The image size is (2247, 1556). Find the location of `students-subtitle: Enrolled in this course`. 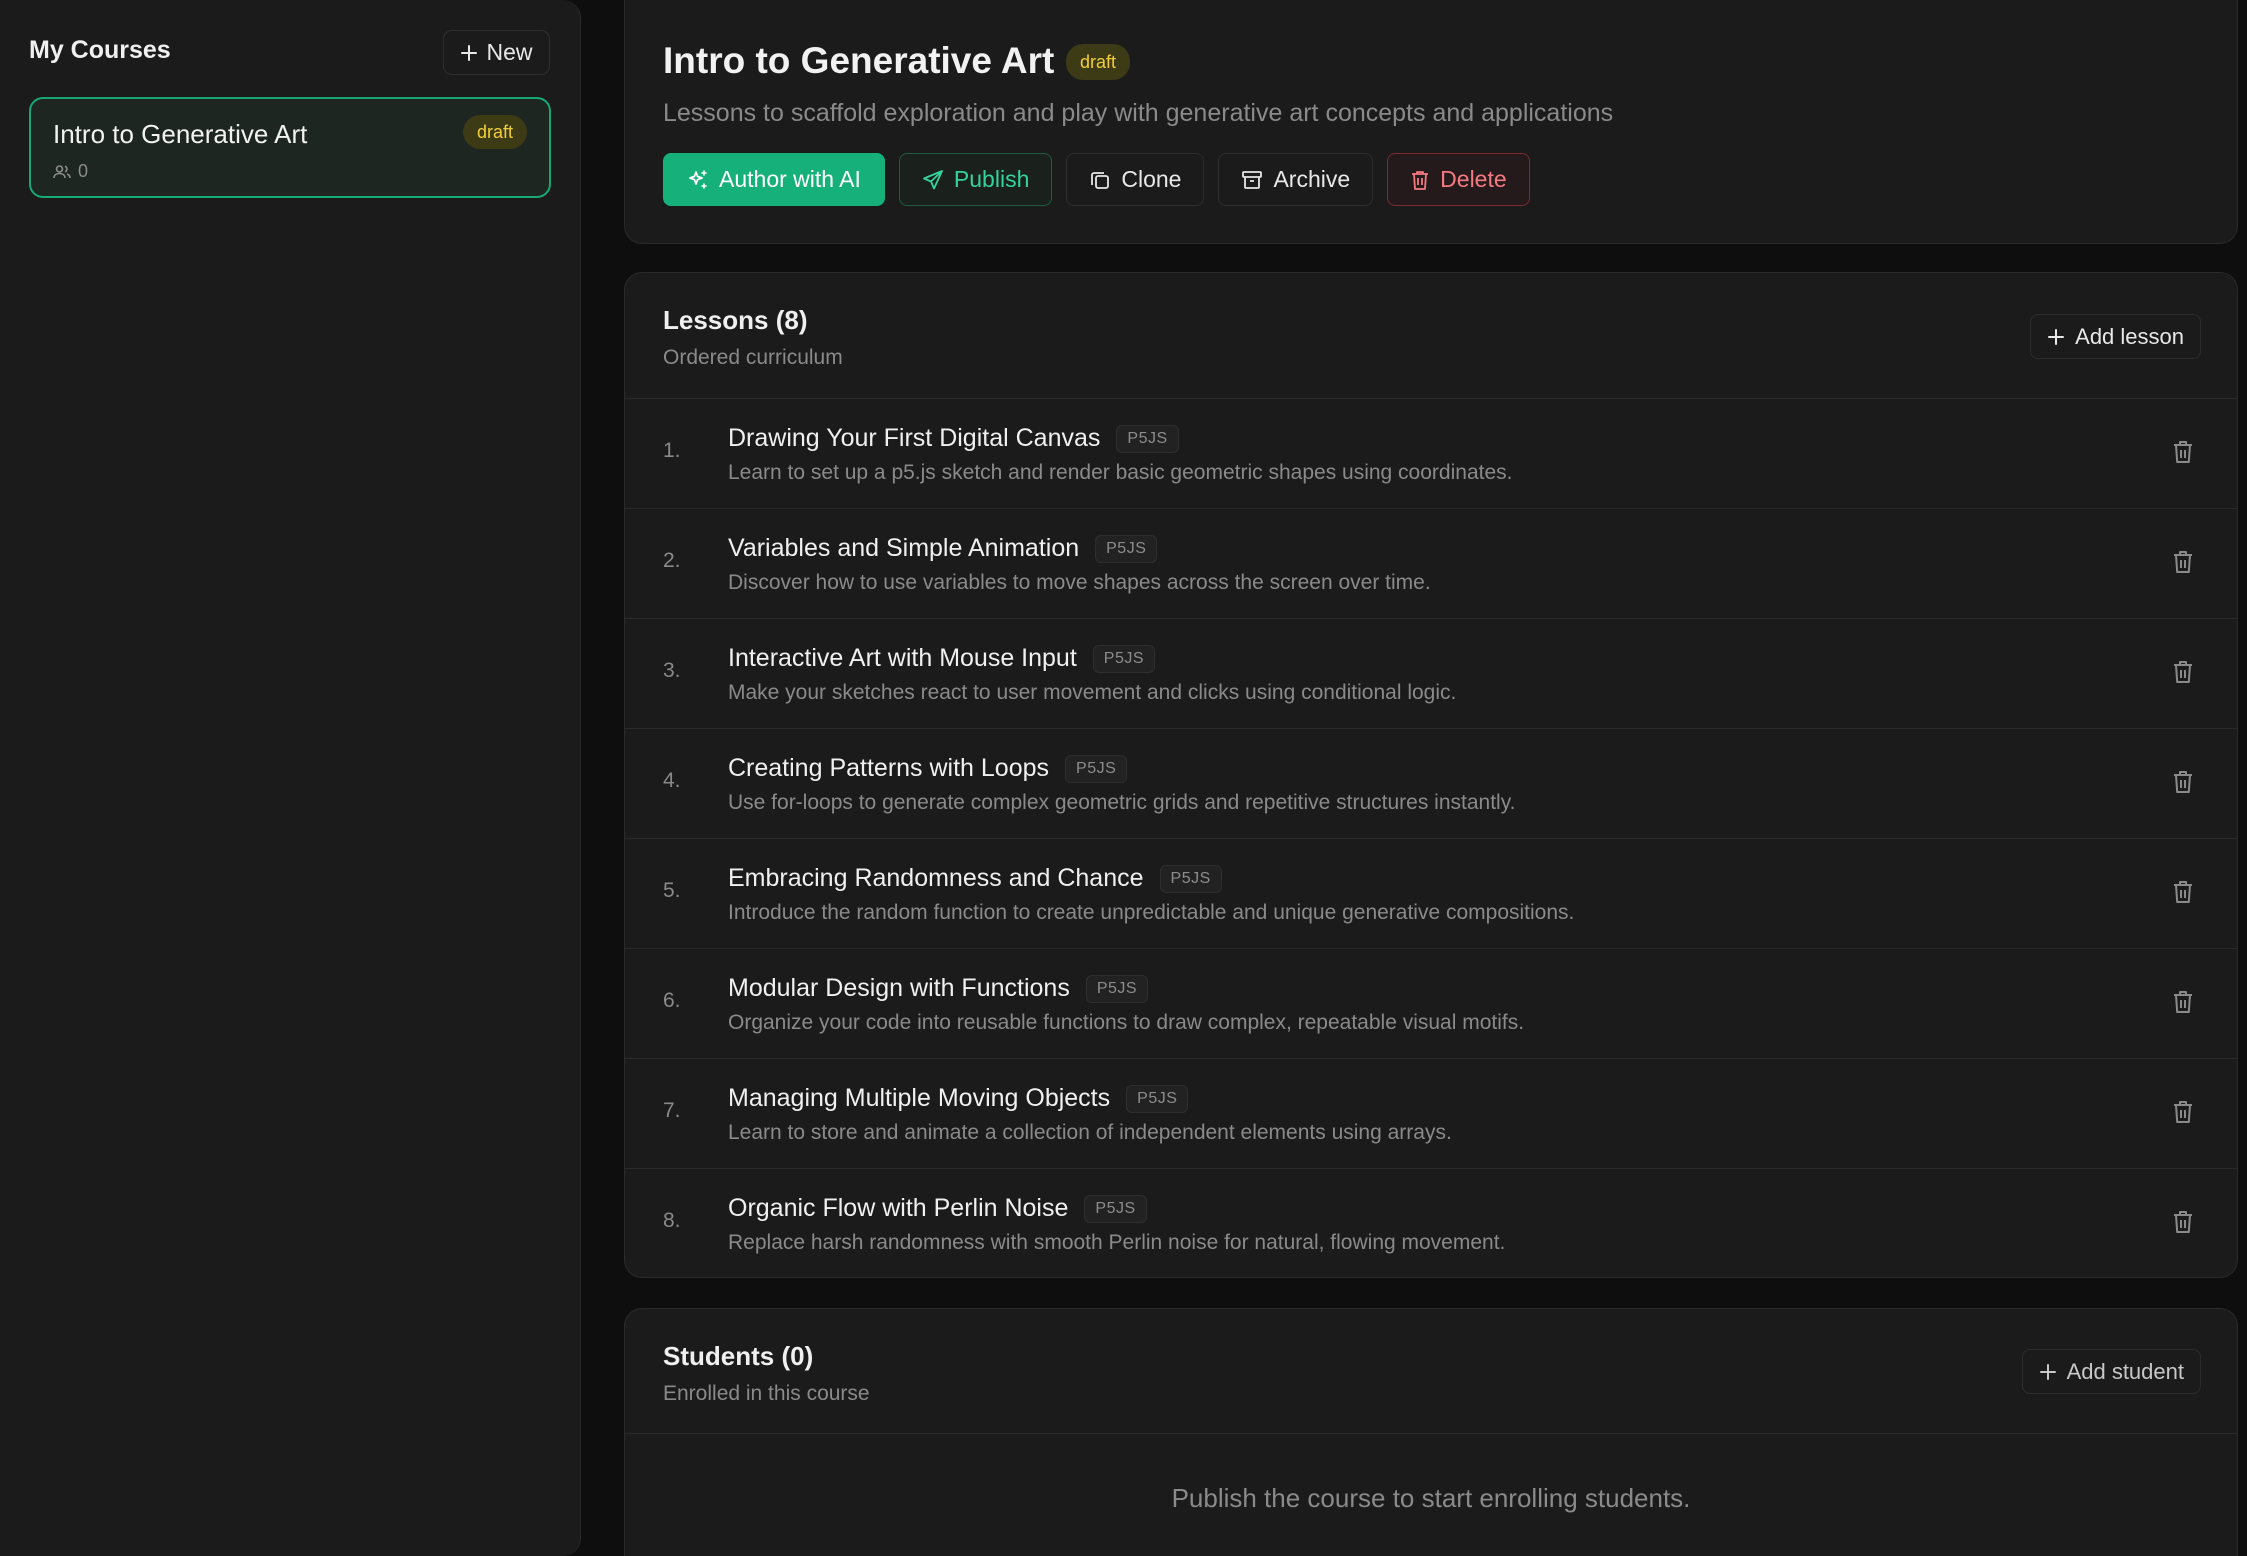

students-subtitle: Enrolled in this course is located at coordinates (766, 1393).